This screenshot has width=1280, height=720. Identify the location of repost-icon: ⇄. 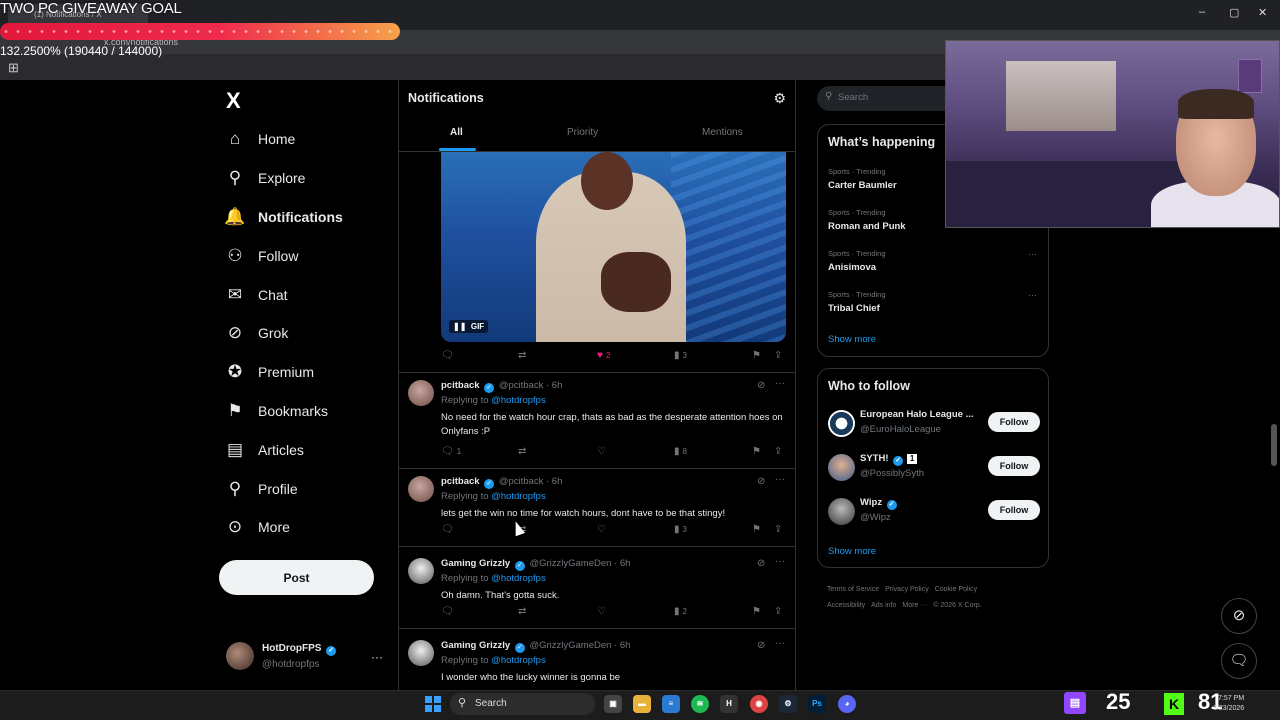
(522, 355).